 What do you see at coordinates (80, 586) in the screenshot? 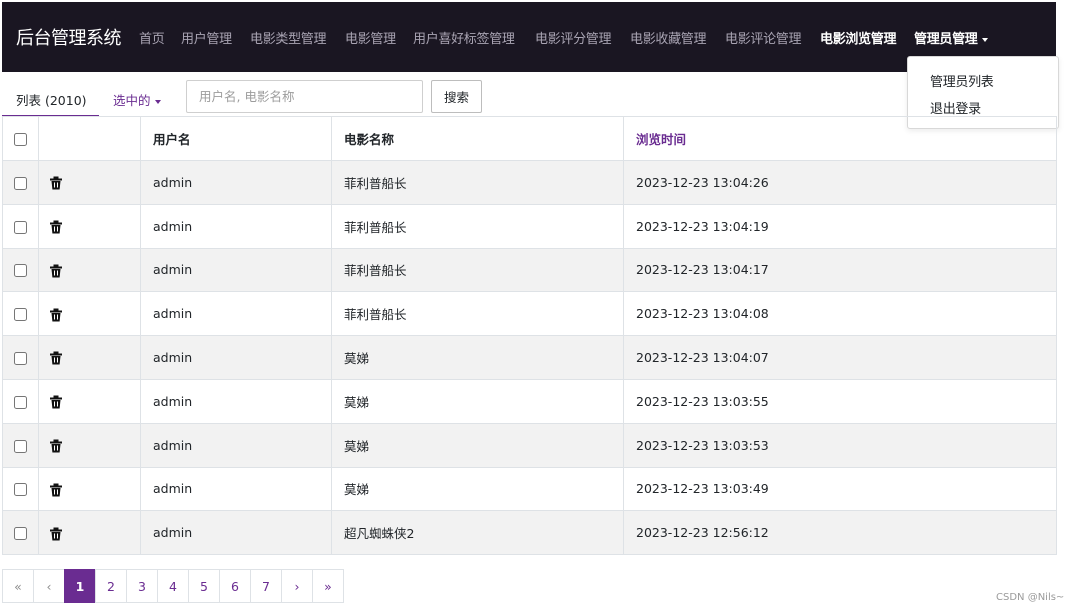
I see `pagination-page-1: 1` at bounding box center [80, 586].